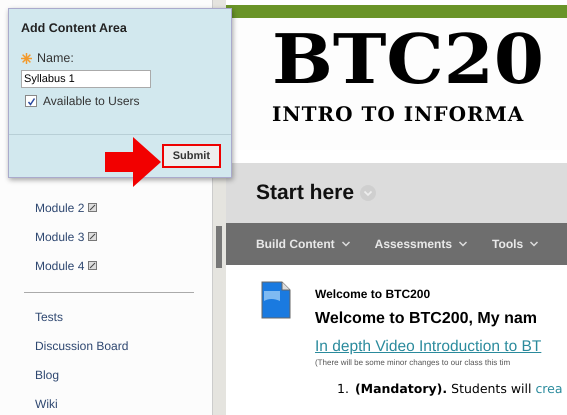 The image size is (567, 415). What do you see at coordinates (439, 347) in the screenshot?
I see `video-link: In depth Video Introduction to BT` at bounding box center [439, 347].